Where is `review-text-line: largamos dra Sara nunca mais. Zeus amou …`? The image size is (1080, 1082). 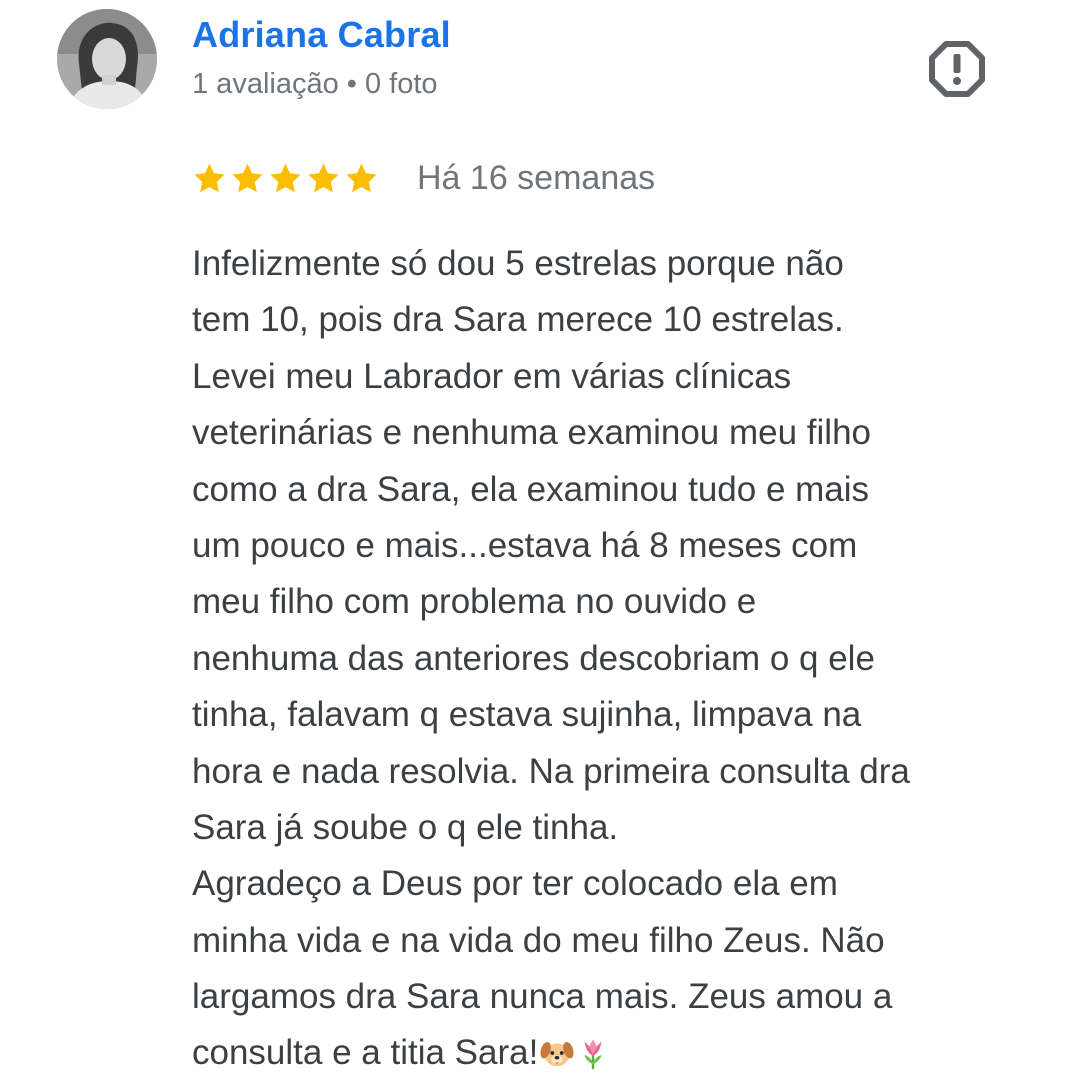
review-text-line: largamos dra Sara nunca mais. Zeus amou … is located at coordinates (542, 997).